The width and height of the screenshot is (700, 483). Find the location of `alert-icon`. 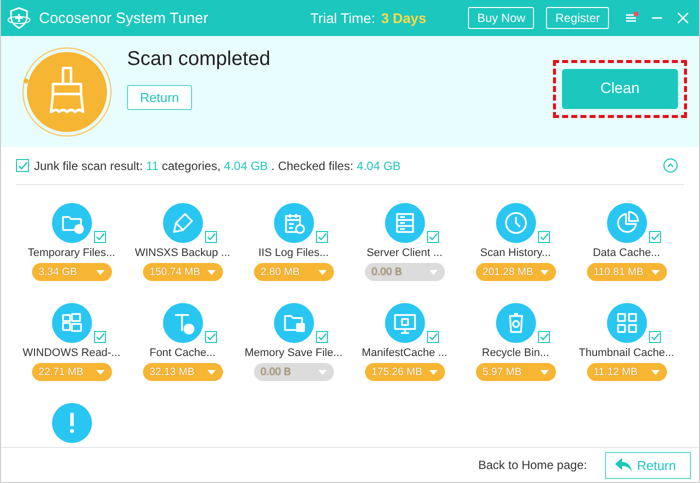

alert-icon is located at coordinates (72, 423).